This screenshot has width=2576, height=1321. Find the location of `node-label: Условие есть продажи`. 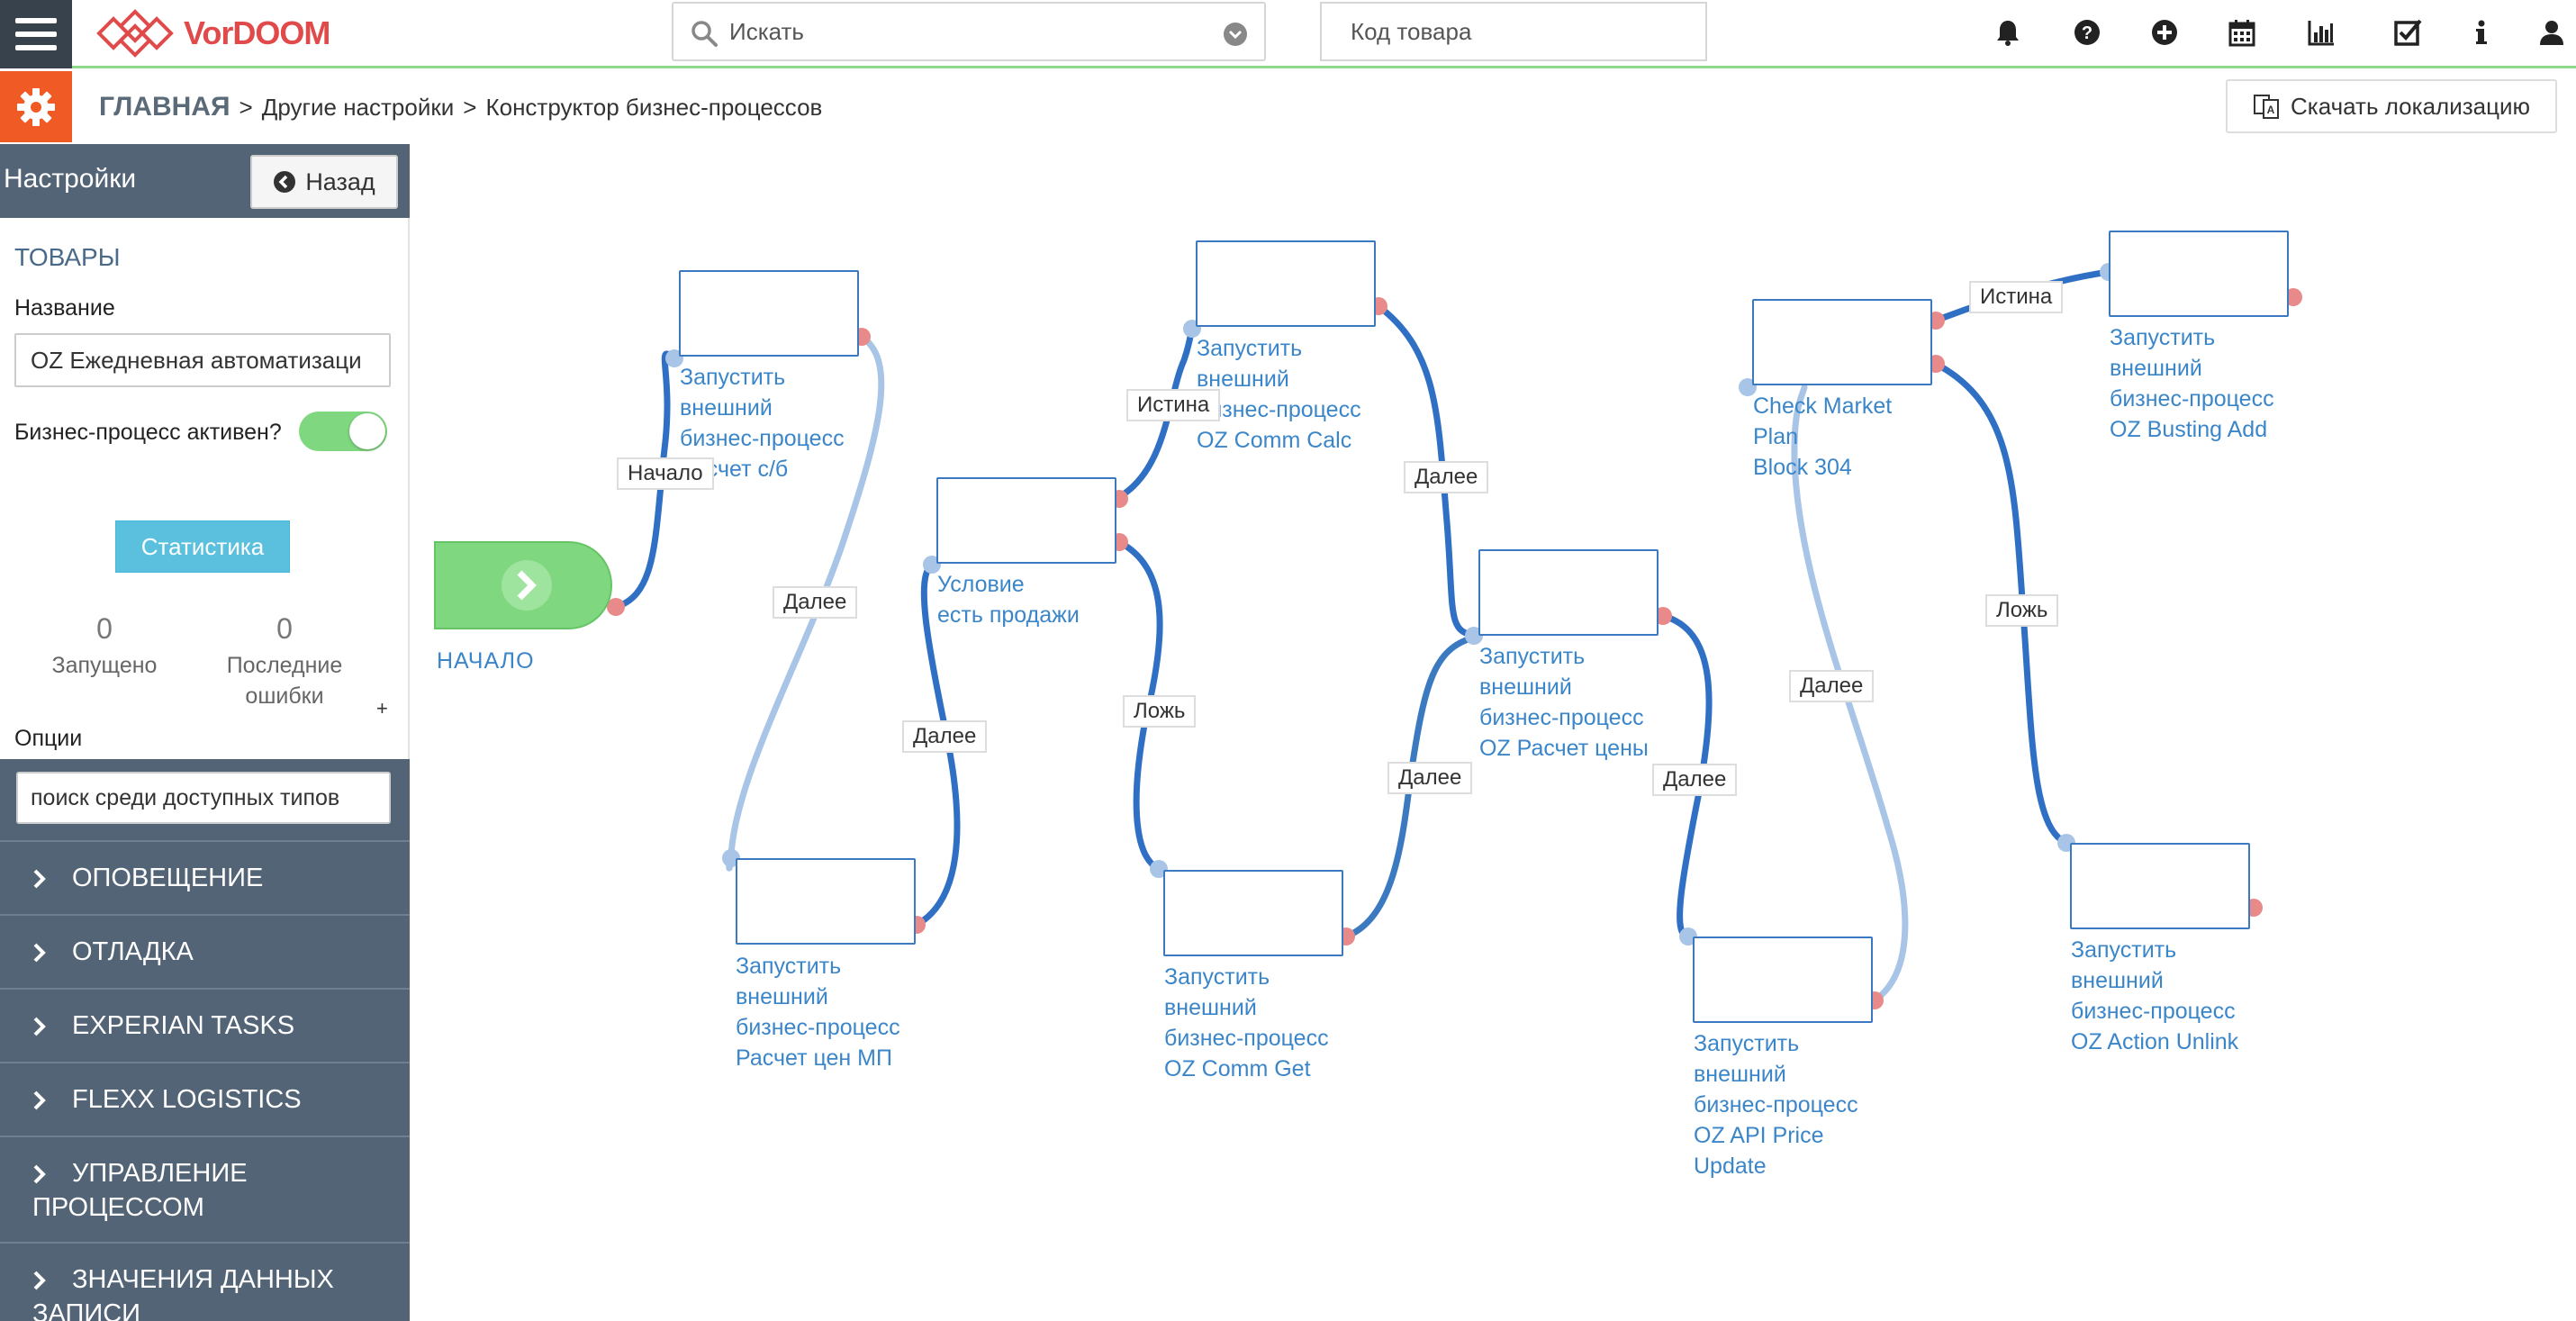

node-label: Условие есть продажи is located at coordinates (1008, 599).